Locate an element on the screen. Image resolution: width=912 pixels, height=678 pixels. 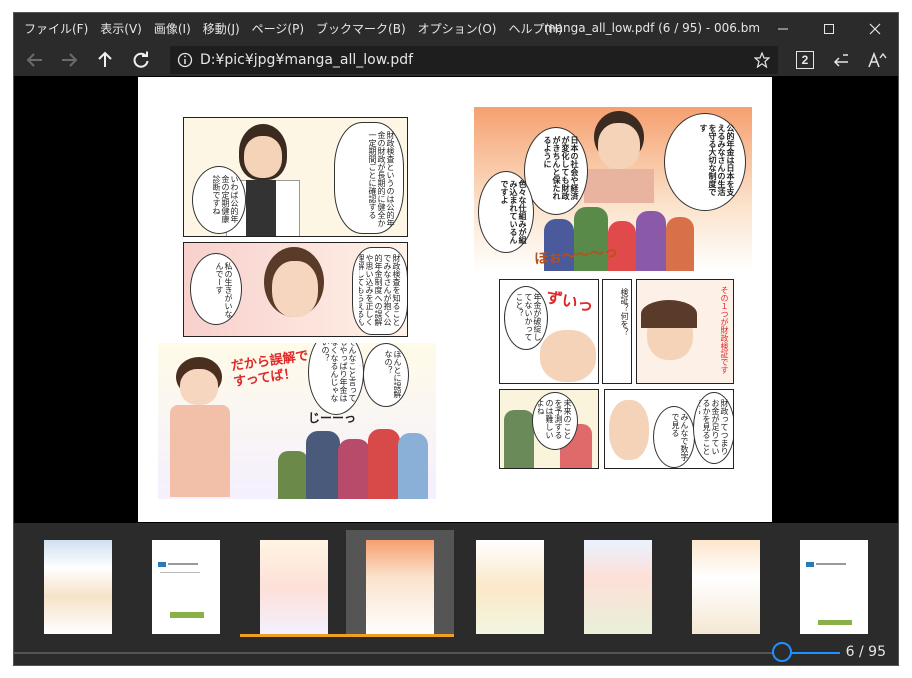
left-bubble-2: いわば公的年金の定期健康診断ですね is located at coordinates (219, 200).